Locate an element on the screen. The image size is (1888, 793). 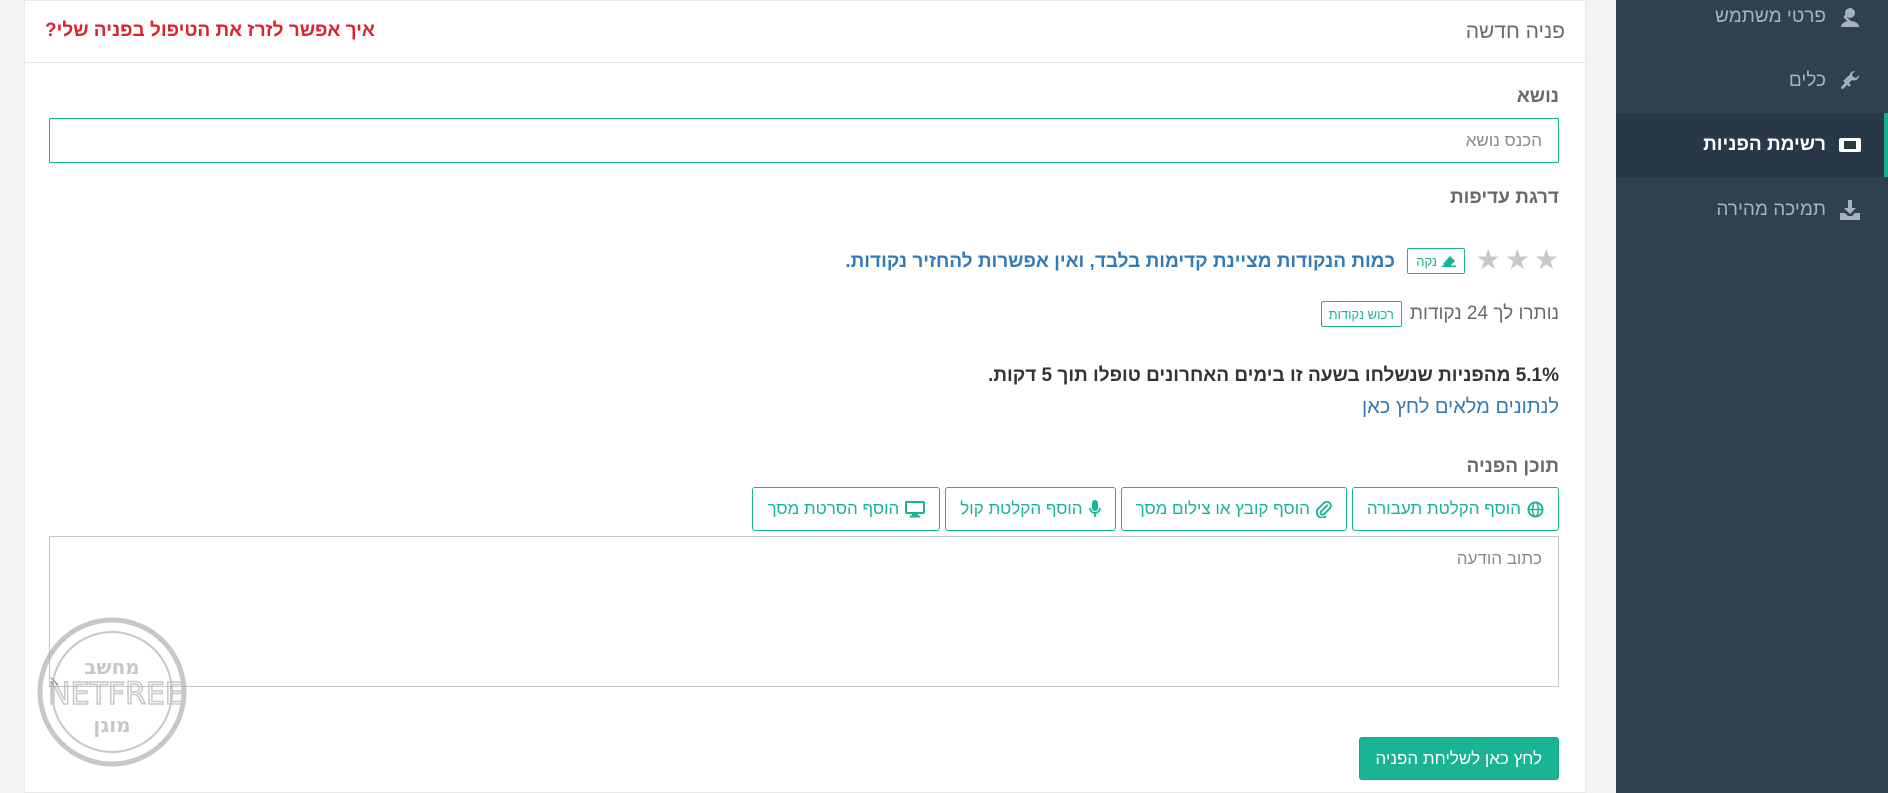
priority-stars: ★ ★ ★ is located at coordinates (1517, 260).